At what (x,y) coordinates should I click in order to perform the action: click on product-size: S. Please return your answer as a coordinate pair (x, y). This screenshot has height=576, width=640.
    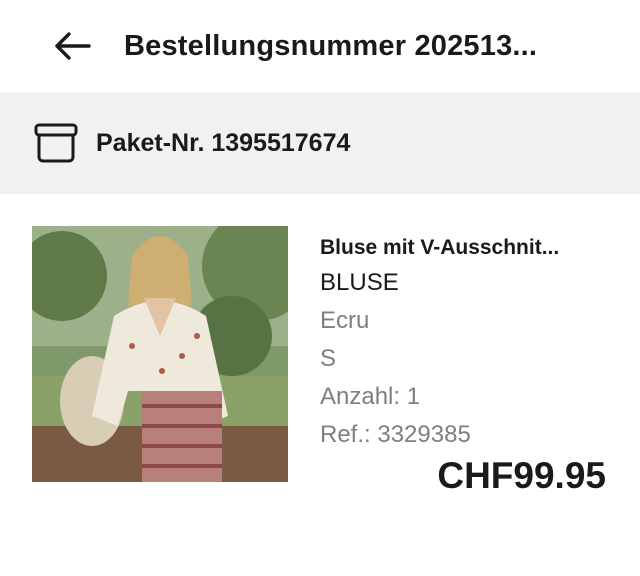
    Looking at the image, I should click on (328, 358).